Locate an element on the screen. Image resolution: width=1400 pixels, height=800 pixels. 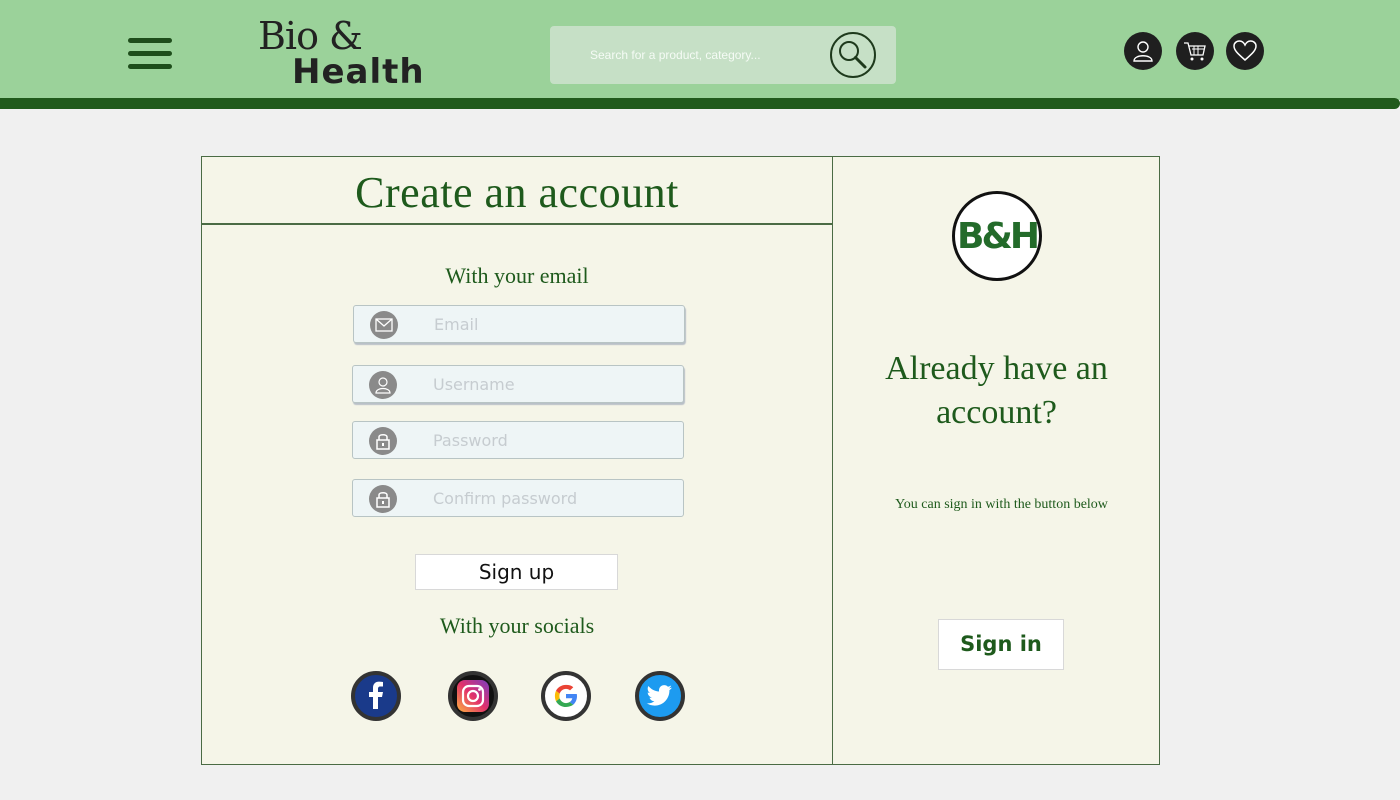
cart-icon is located at coordinates (1195, 51).